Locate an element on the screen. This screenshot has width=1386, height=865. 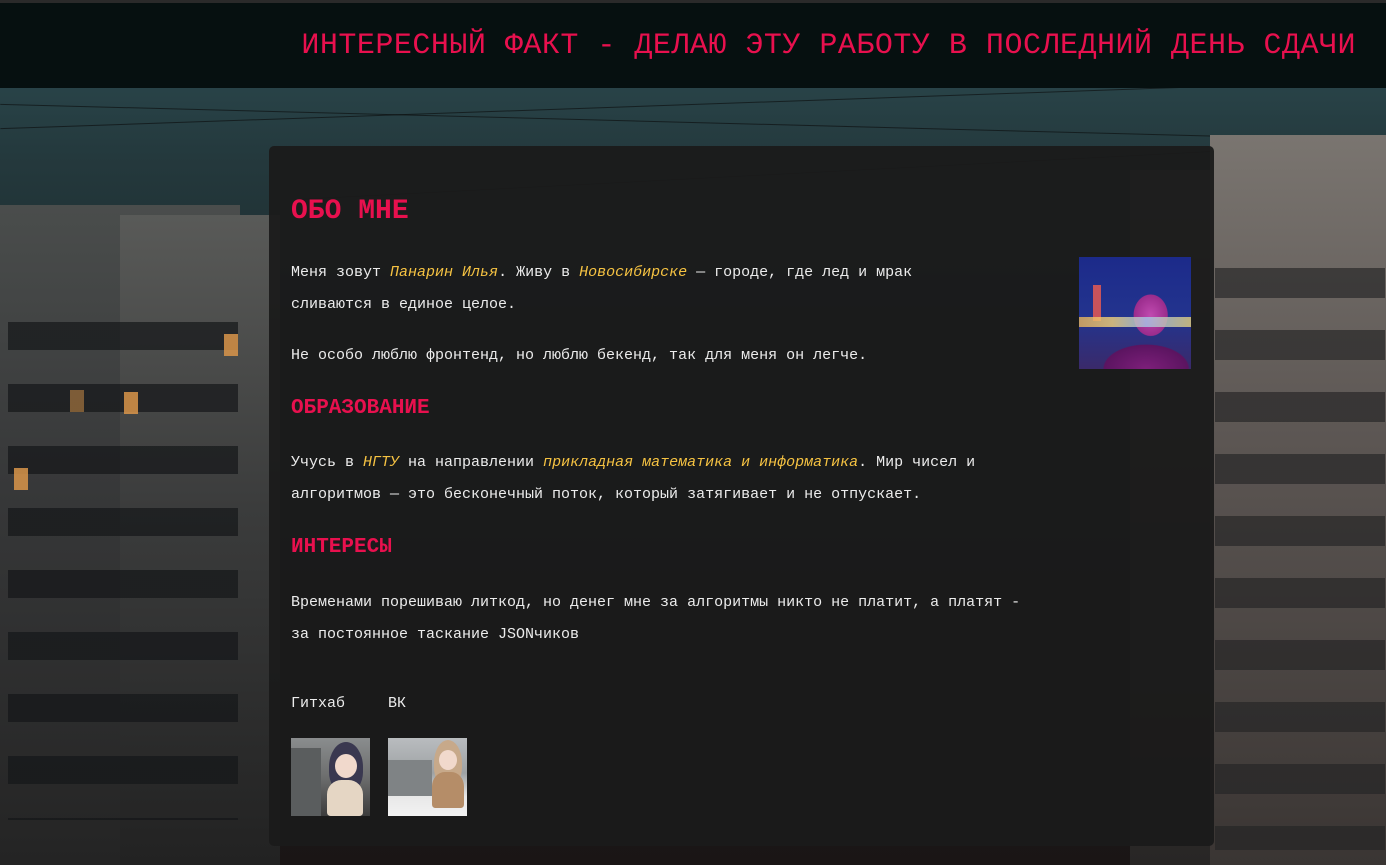
about-text: . Живу в is located at coordinates (539, 272).